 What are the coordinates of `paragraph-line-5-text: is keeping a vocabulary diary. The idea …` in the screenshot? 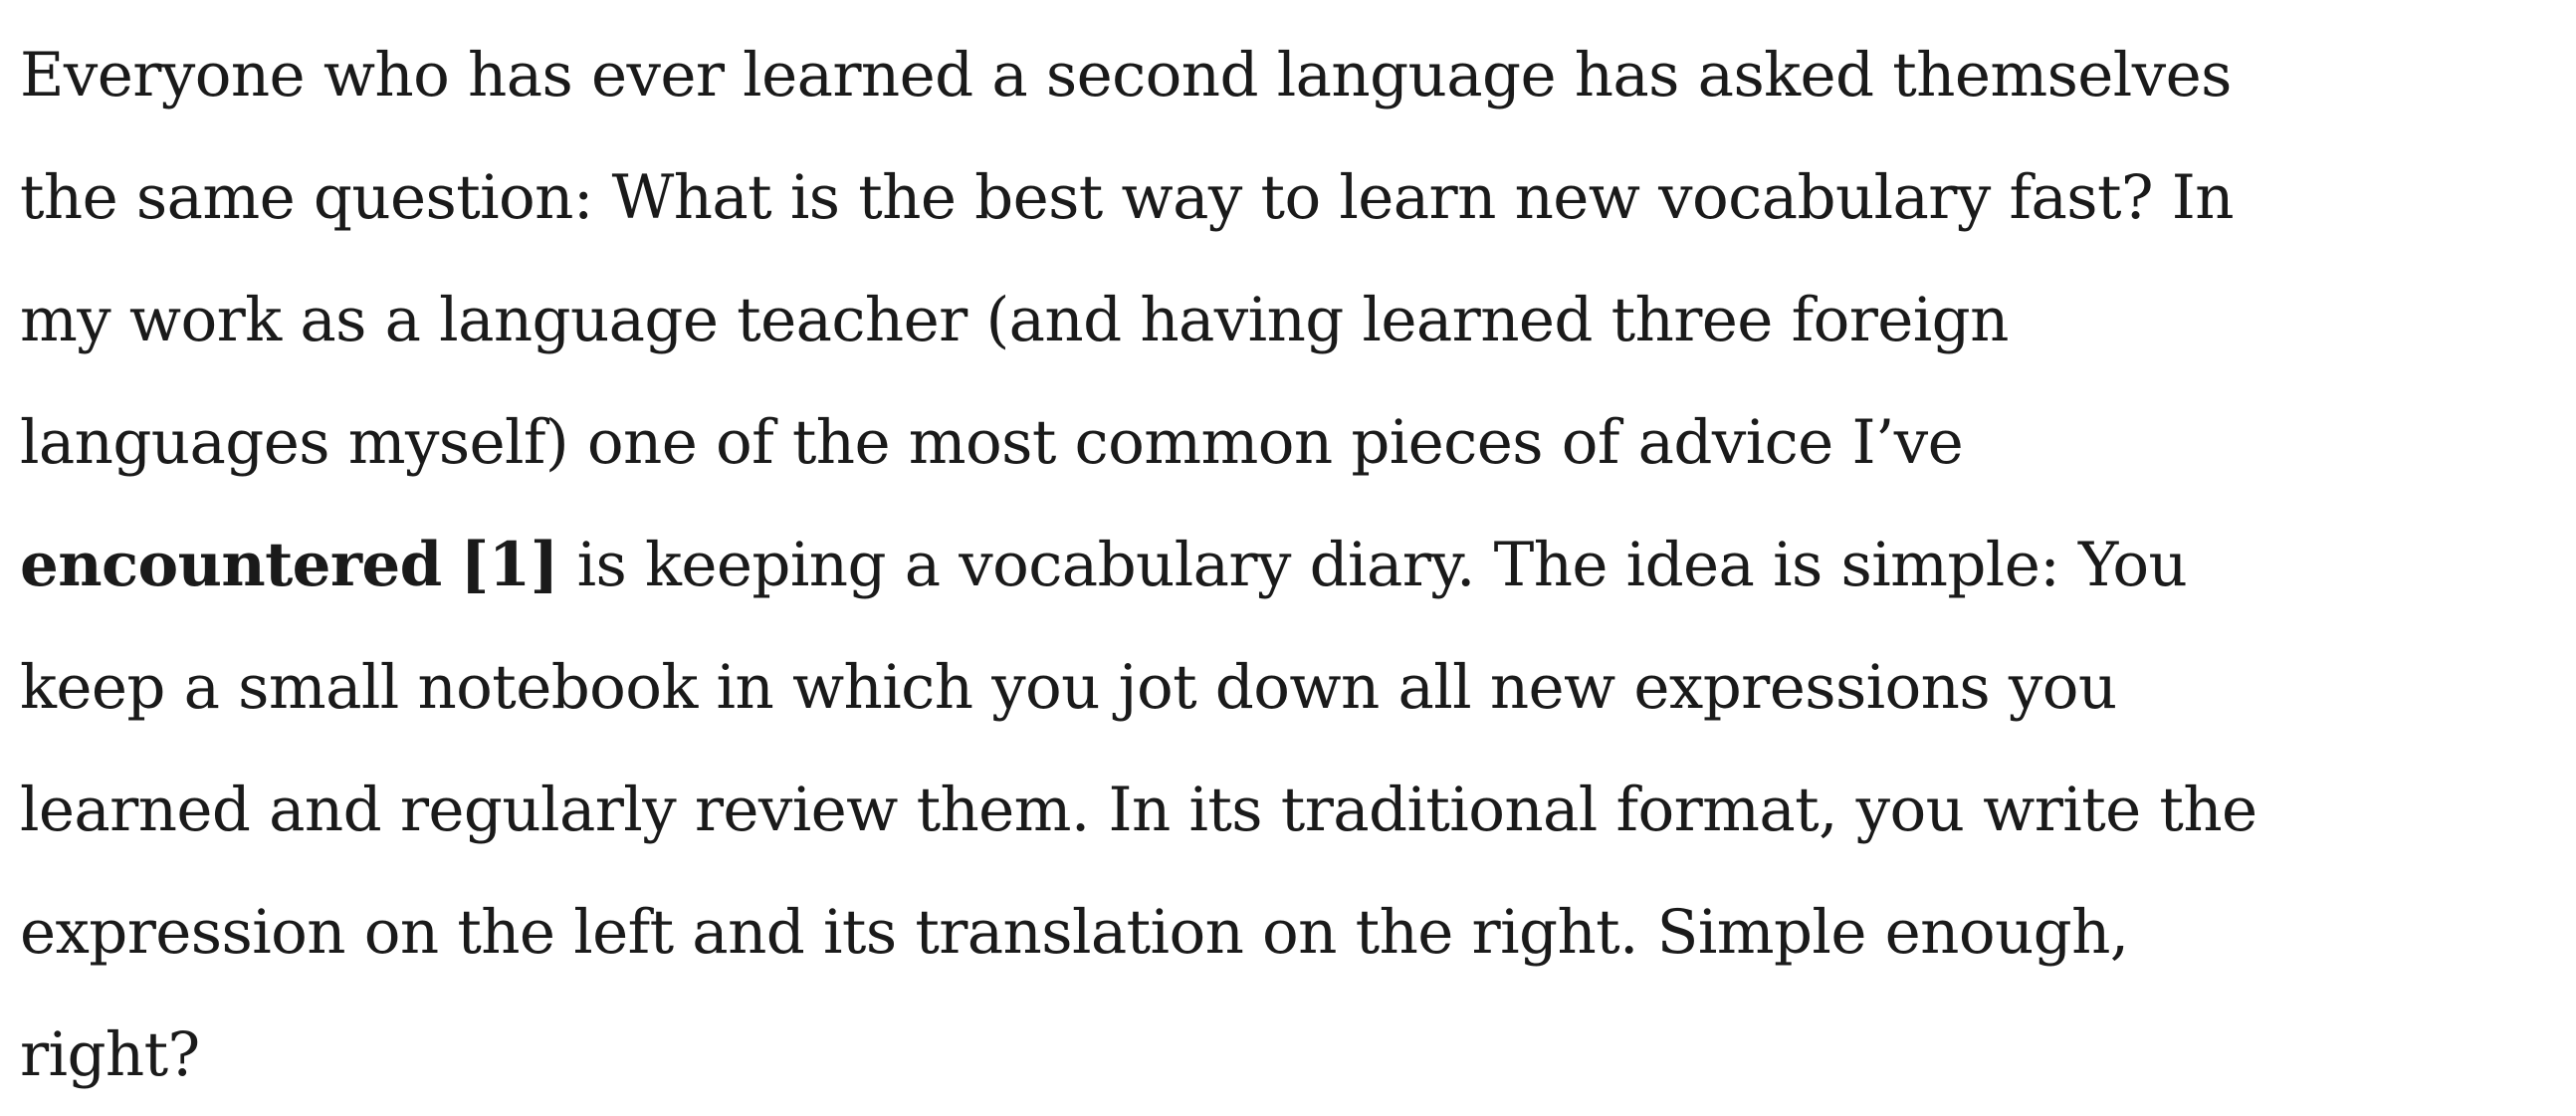 It's located at (1372, 565).